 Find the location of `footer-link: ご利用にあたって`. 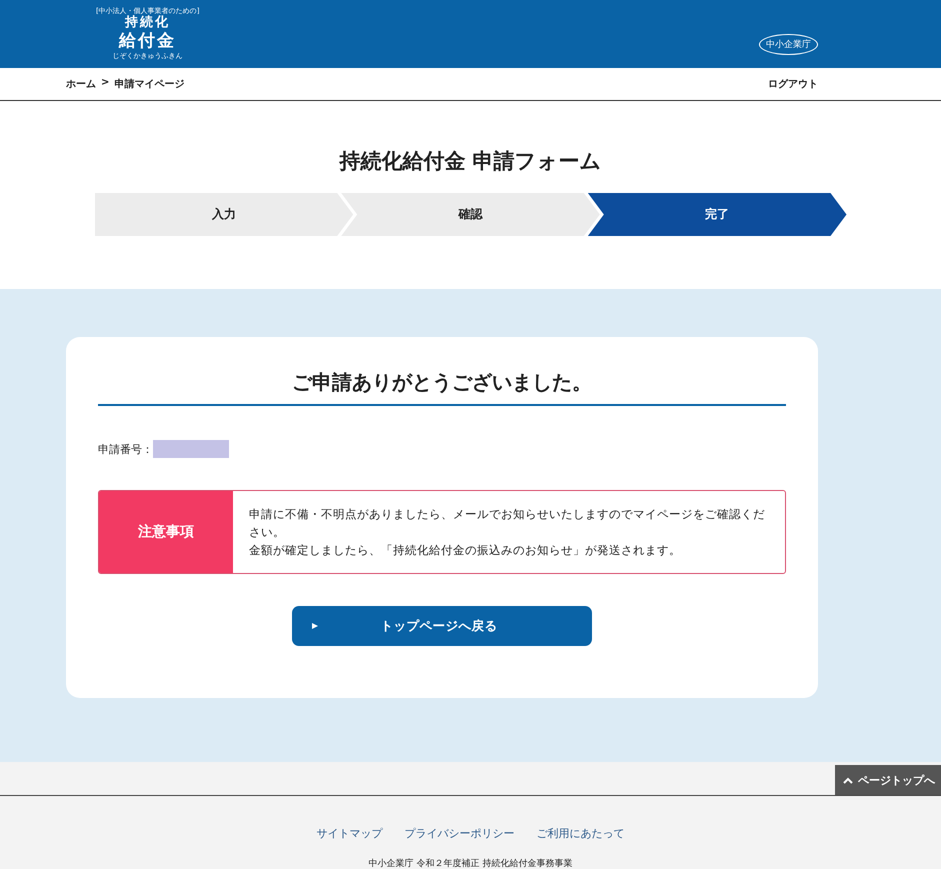

footer-link: ご利用にあたって is located at coordinates (580, 833).